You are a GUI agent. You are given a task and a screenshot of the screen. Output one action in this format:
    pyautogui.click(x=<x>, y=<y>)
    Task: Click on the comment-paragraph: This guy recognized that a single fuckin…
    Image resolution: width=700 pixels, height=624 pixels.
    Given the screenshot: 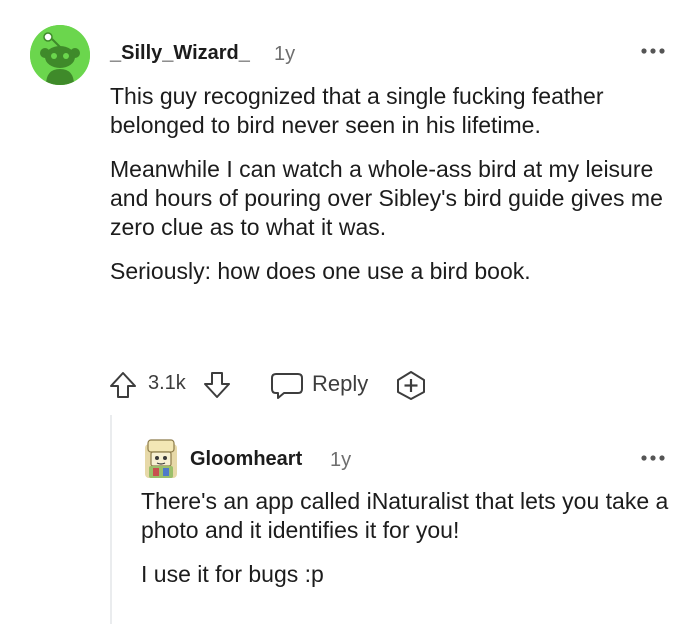 What is the action you would take?
    pyautogui.click(x=357, y=110)
    